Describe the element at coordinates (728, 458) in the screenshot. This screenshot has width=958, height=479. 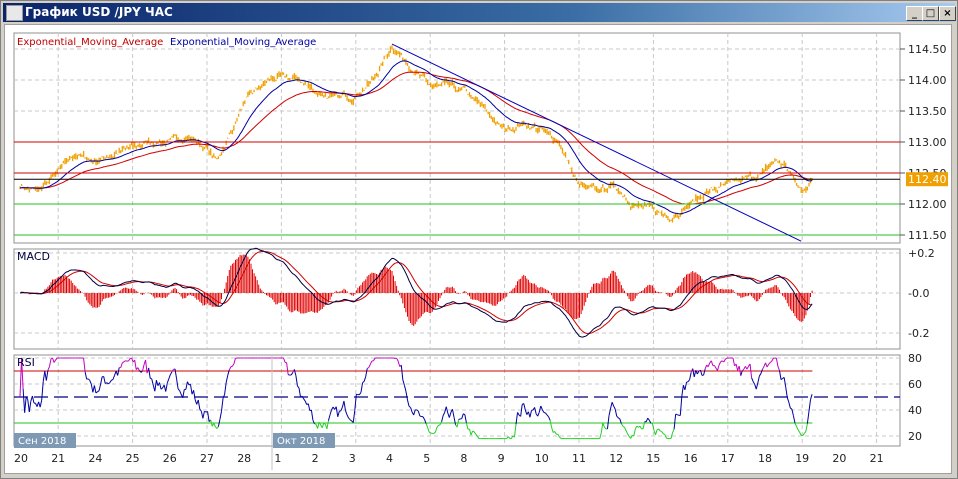
I see `x-axis-label: 17` at that location.